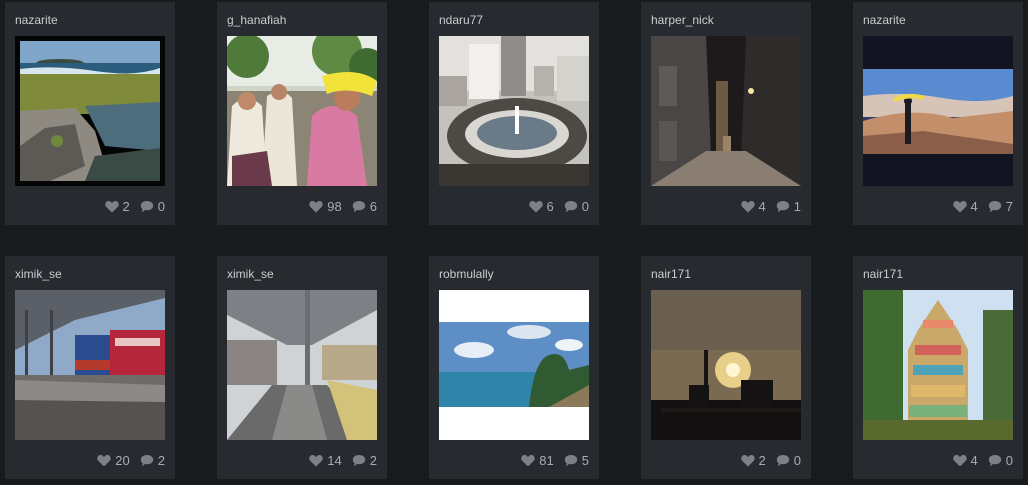 This screenshot has width=1028, height=485. Describe the element at coordinates (797, 206) in the screenshot. I see `comment-count: 1` at that location.